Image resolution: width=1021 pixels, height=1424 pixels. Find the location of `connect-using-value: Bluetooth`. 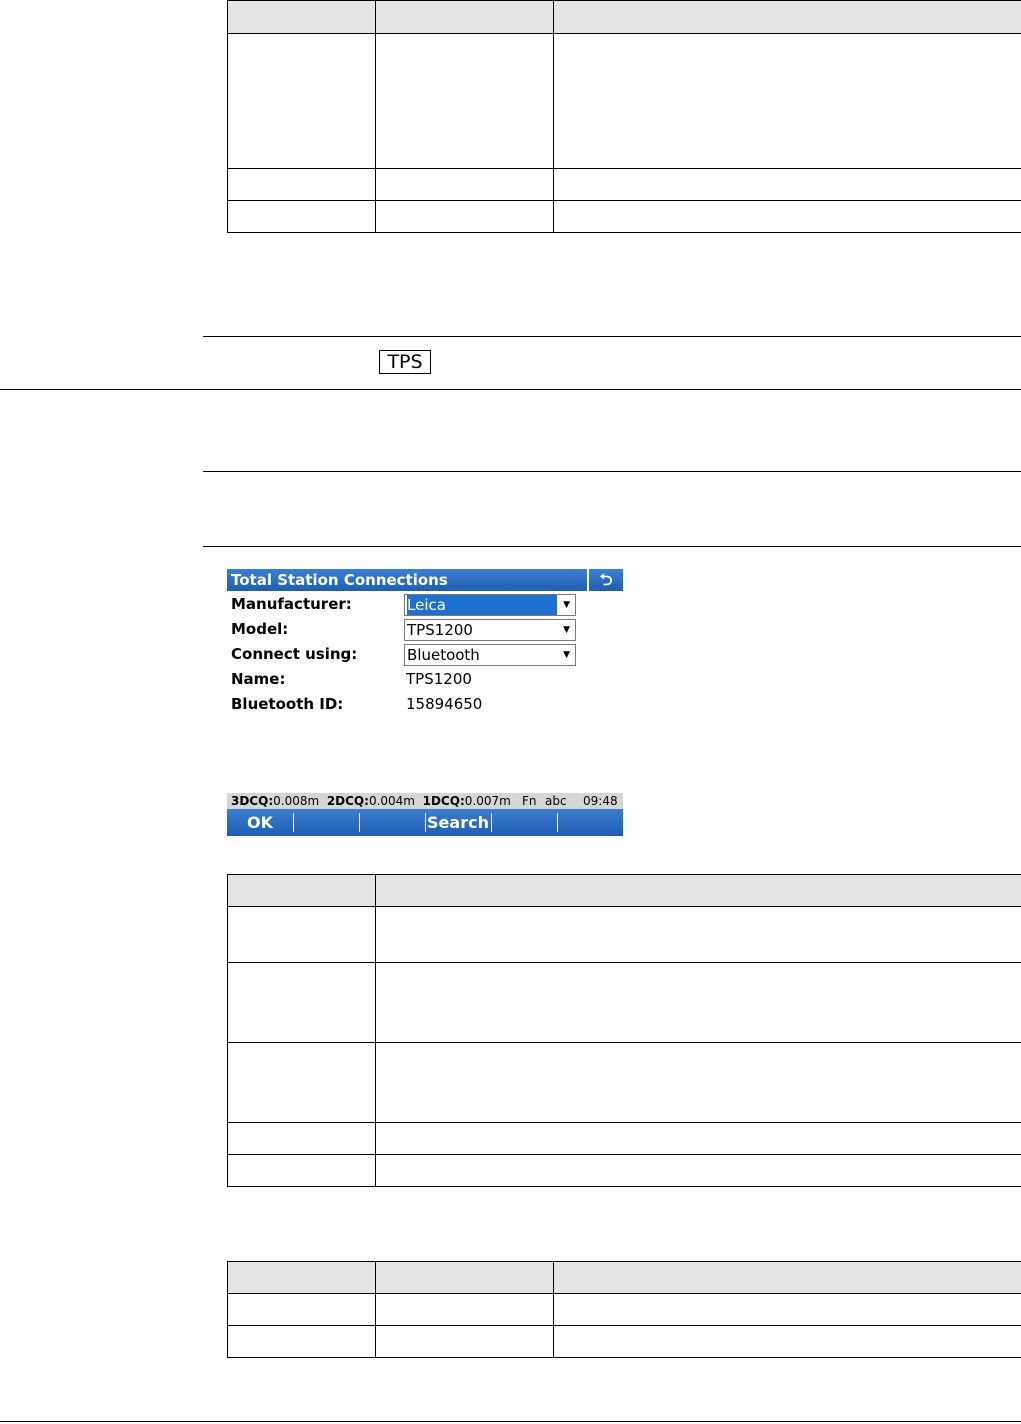

connect-using-value: Bluetooth is located at coordinates (443, 655).